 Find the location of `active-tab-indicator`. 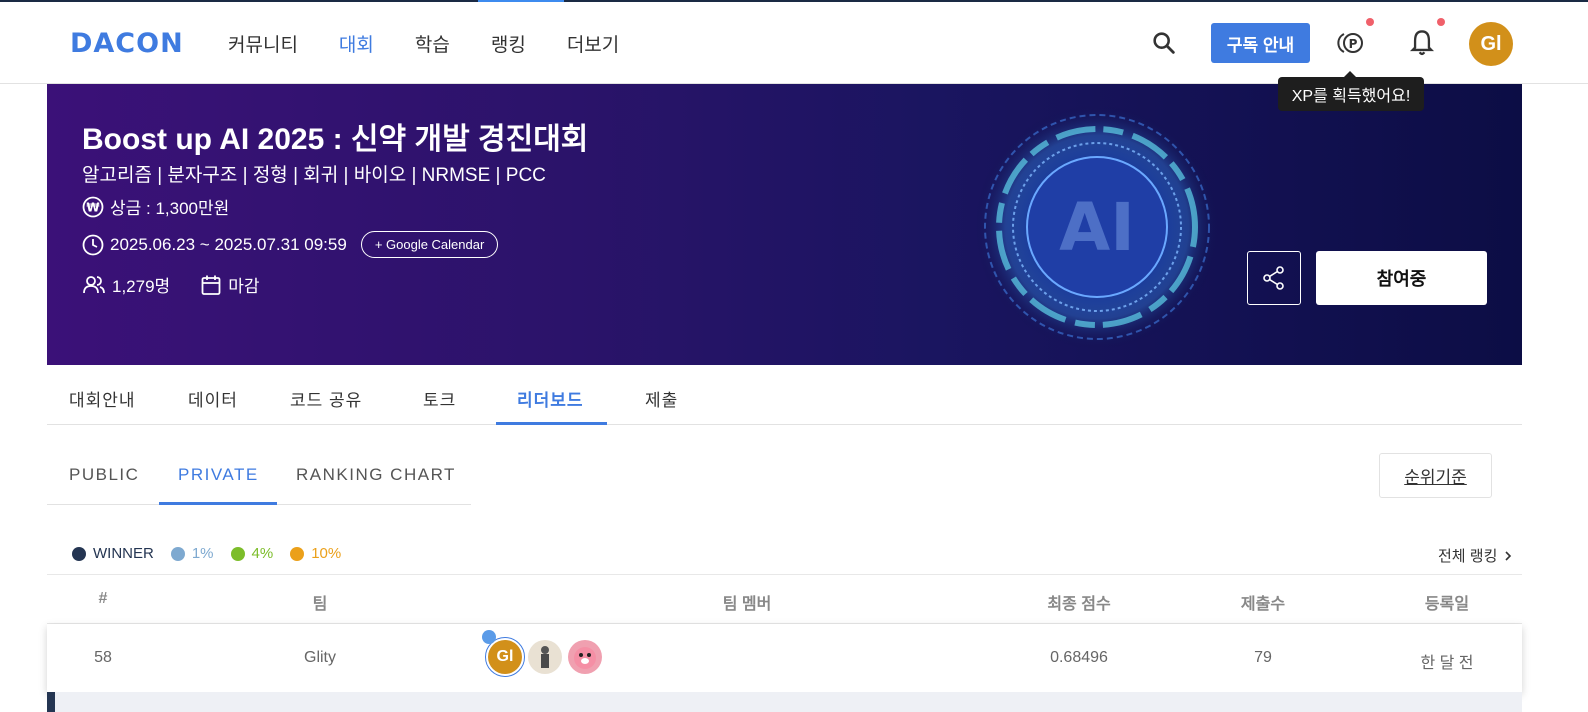

active-tab-indicator is located at coordinates (551, 423).